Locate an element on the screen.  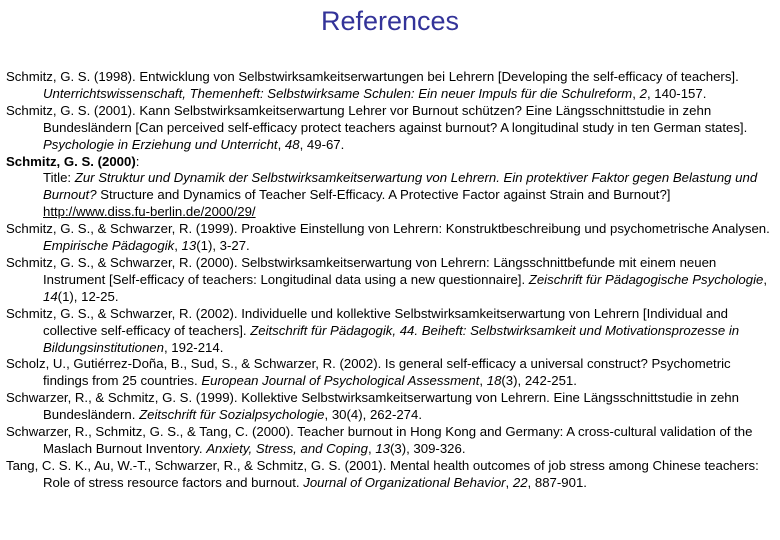
reference-italic-text: 14 is located at coordinates (50, 296).